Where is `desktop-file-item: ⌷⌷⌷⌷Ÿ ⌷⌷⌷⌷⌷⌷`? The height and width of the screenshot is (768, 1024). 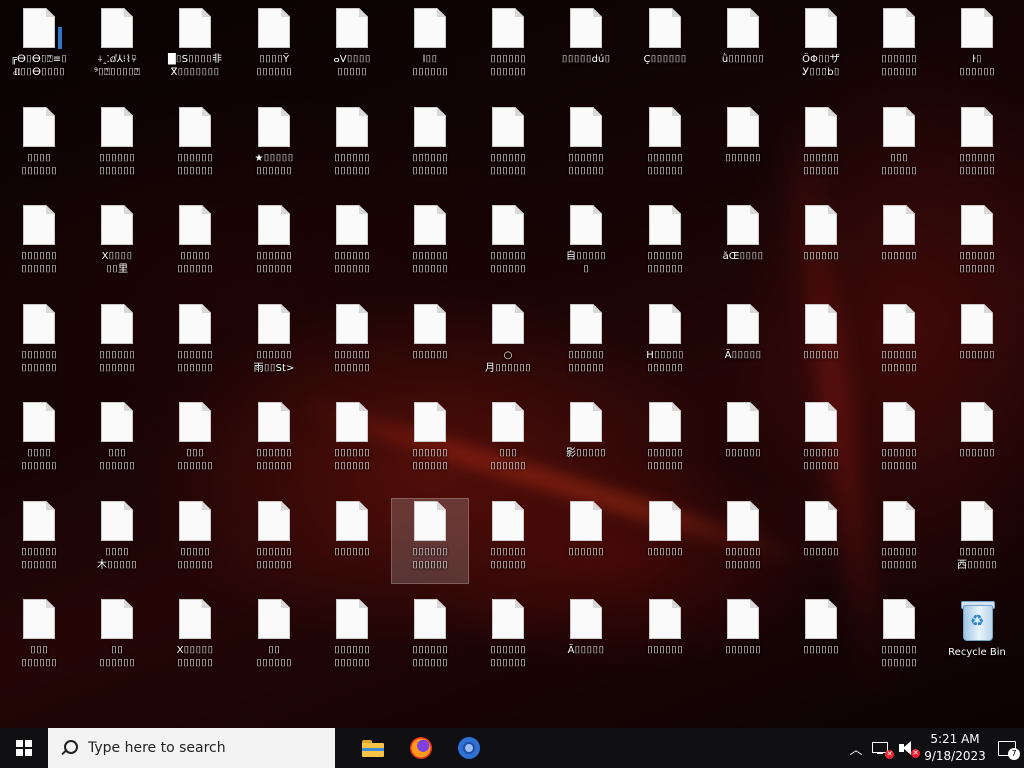
desktop-file-item: ⌷⌷⌷⌷Ÿ ⌷⌷⌷⌷⌷⌷ is located at coordinates (274, 48).